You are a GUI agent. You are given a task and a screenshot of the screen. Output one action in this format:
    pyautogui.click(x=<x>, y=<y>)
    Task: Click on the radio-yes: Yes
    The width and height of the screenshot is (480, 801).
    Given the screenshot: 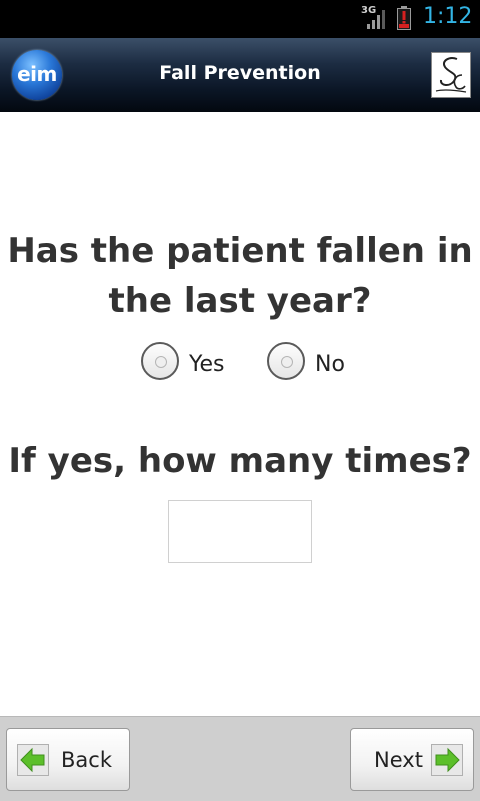 What is the action you would take?
    pyautogui.click(x=191, y=364)
    